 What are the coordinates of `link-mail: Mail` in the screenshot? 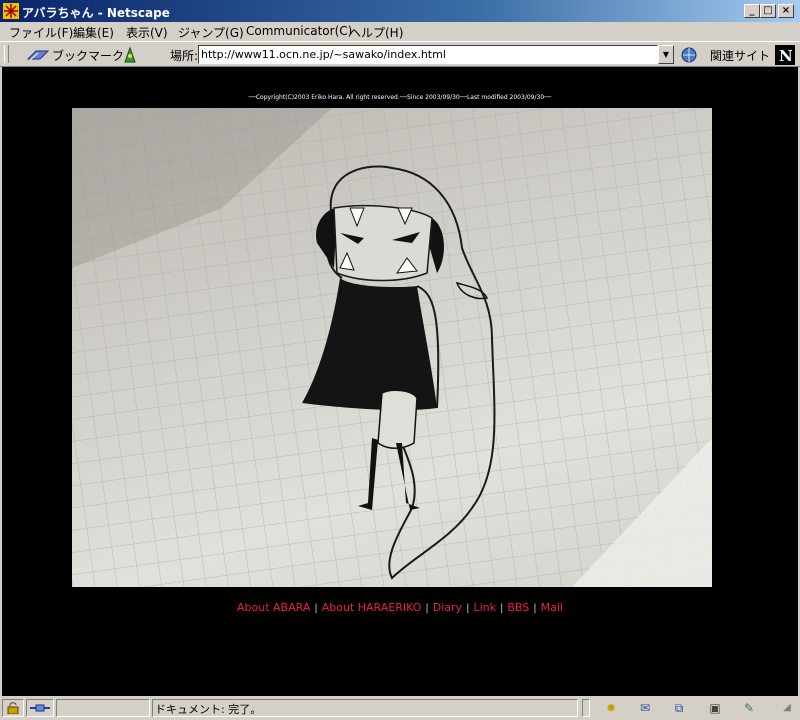 It's located at (552, 607).